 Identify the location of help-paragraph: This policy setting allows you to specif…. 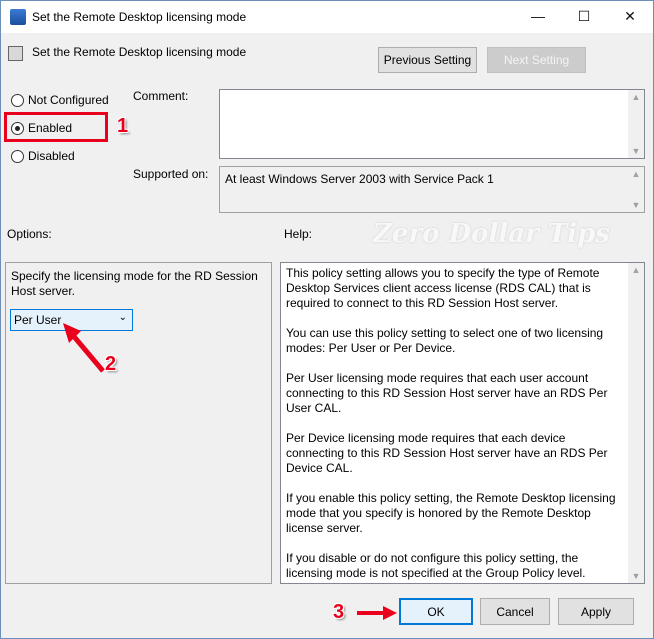
(443, 288).